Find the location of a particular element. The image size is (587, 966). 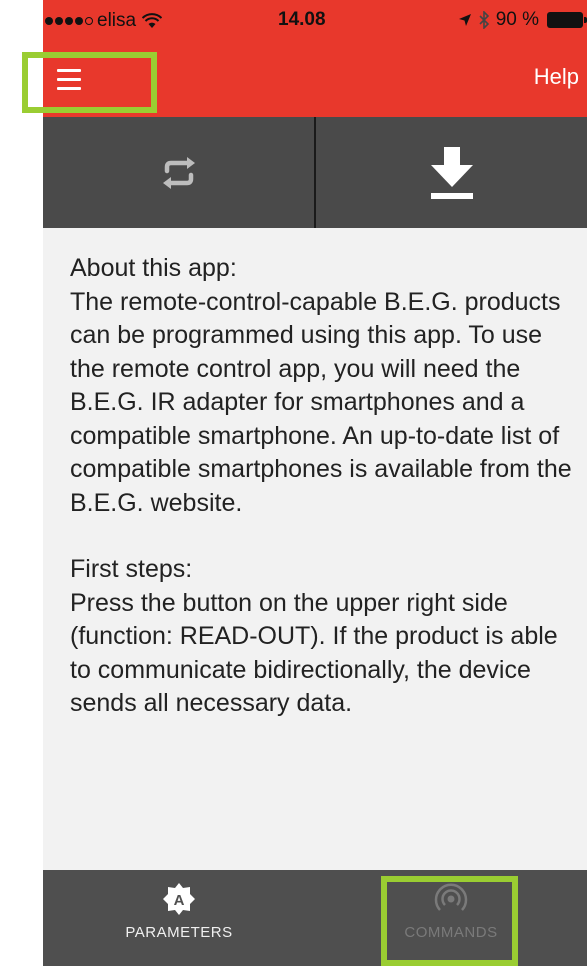

location-arrow-icon is located at coordinates (464, 20).